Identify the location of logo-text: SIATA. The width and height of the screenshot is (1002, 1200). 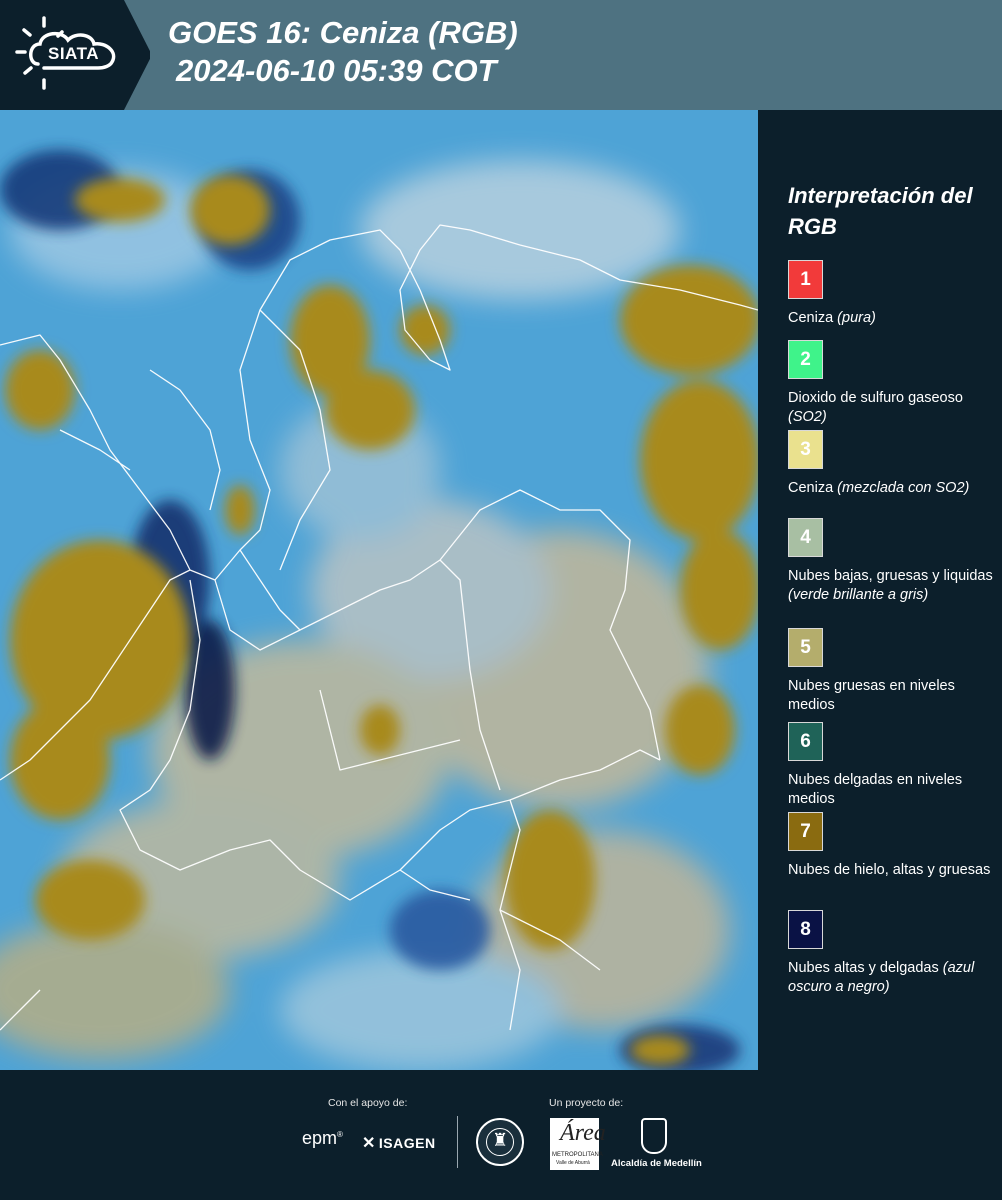
(73, 53).